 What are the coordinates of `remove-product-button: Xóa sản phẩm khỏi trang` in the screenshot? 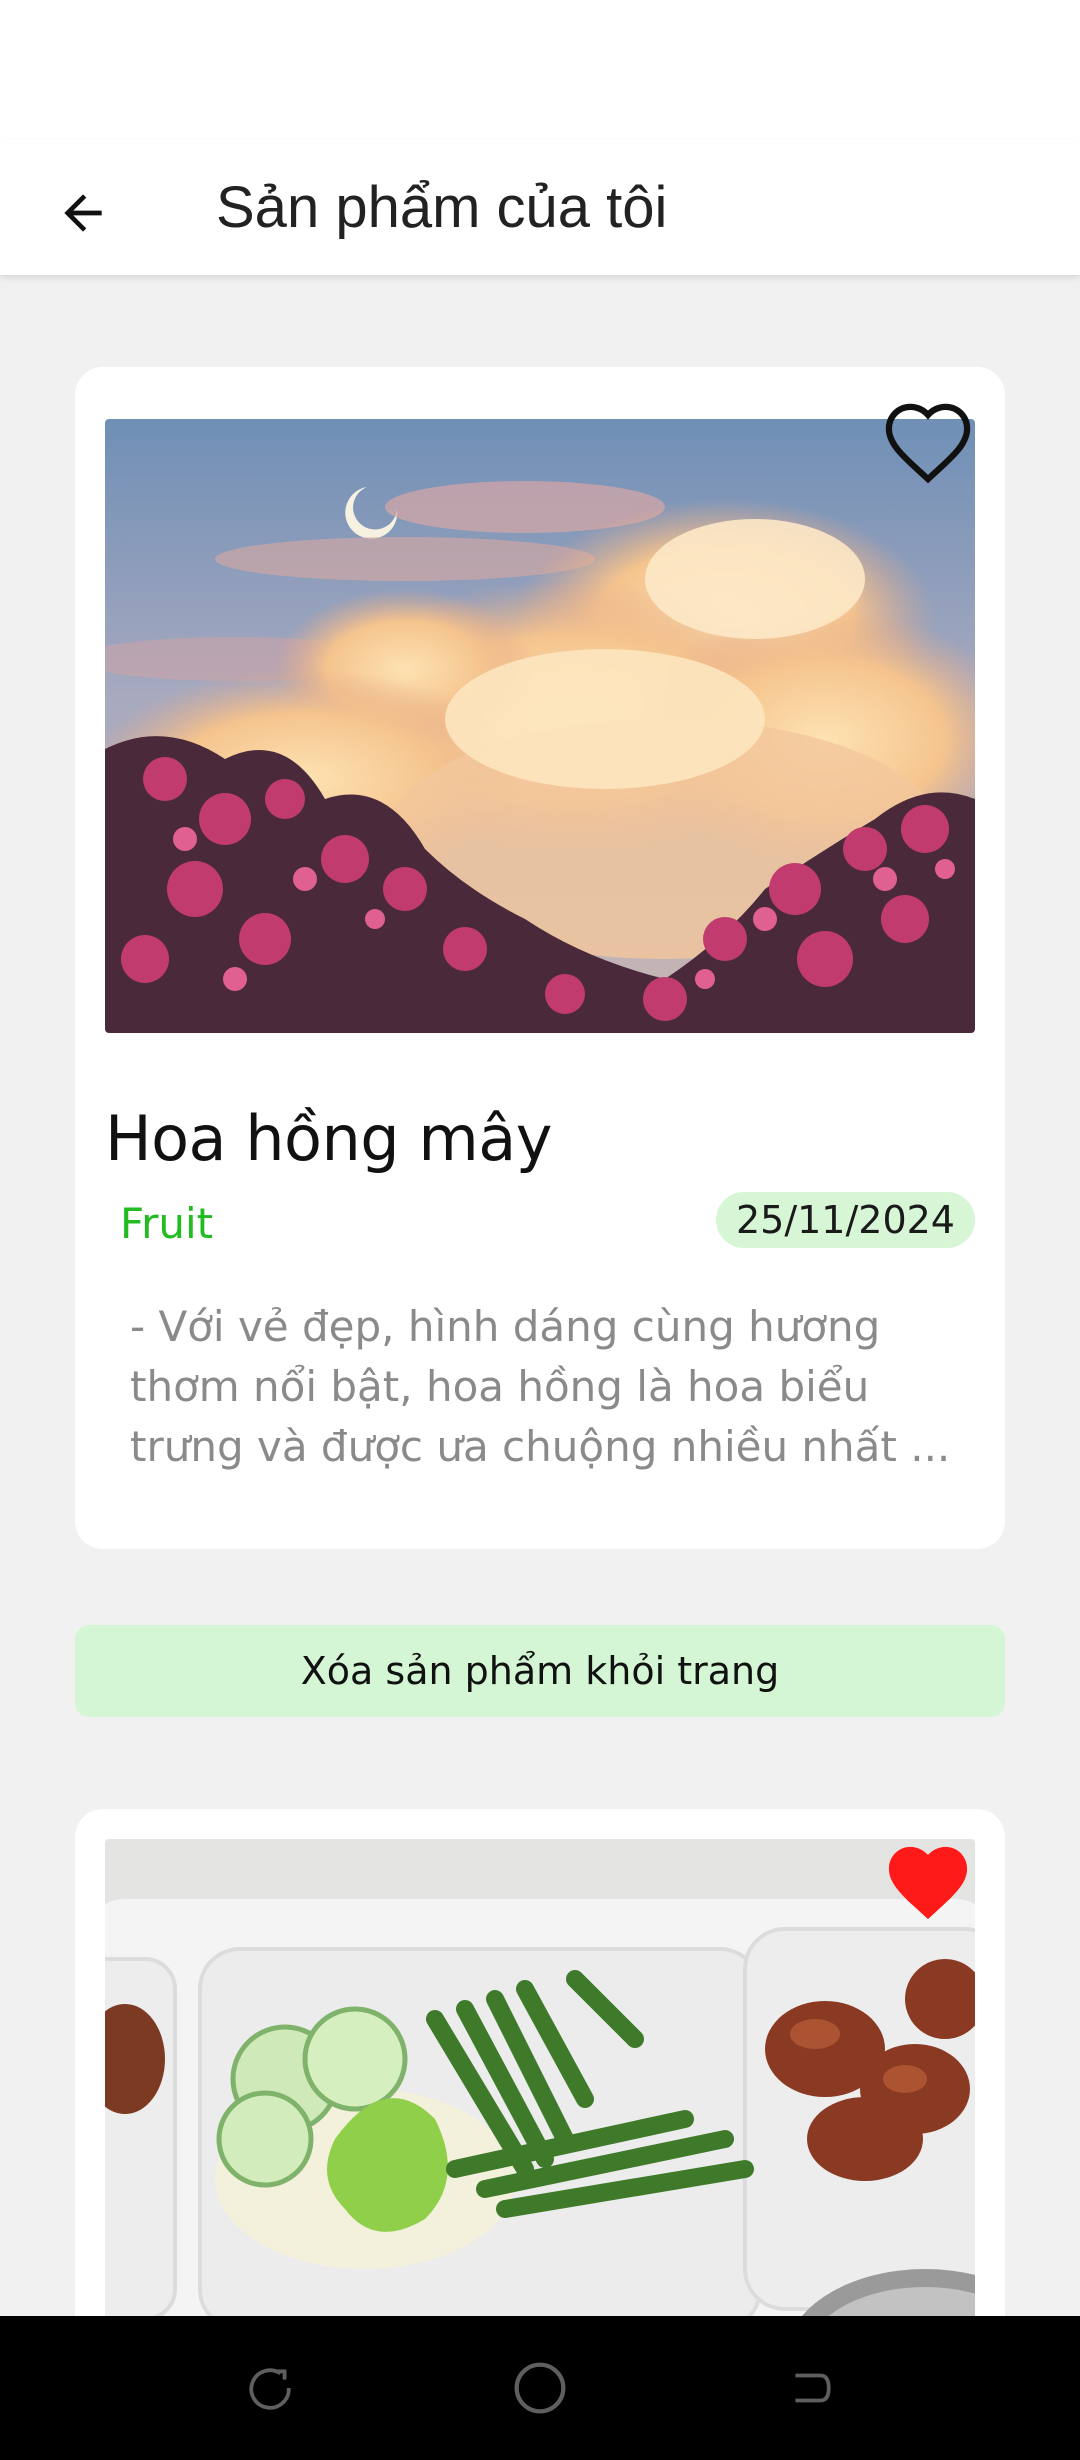 It's located at (540, 1671).